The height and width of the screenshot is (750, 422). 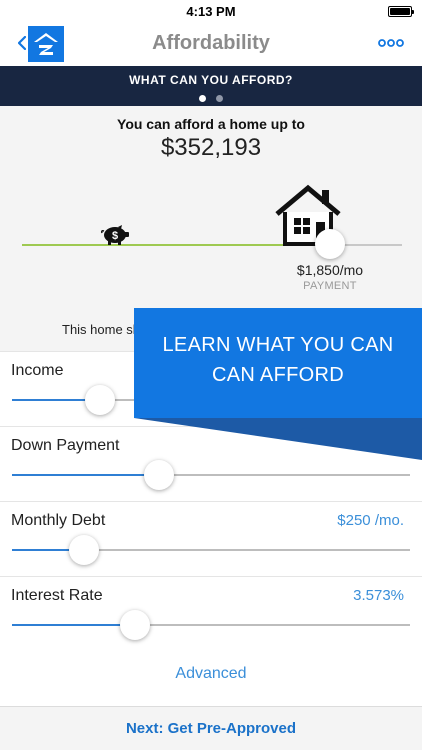 What do you see at coordinates (278, 375) in the screenshot?
I see `promo-line-2: CAN AFFORD` at bounding box center [278, 375].